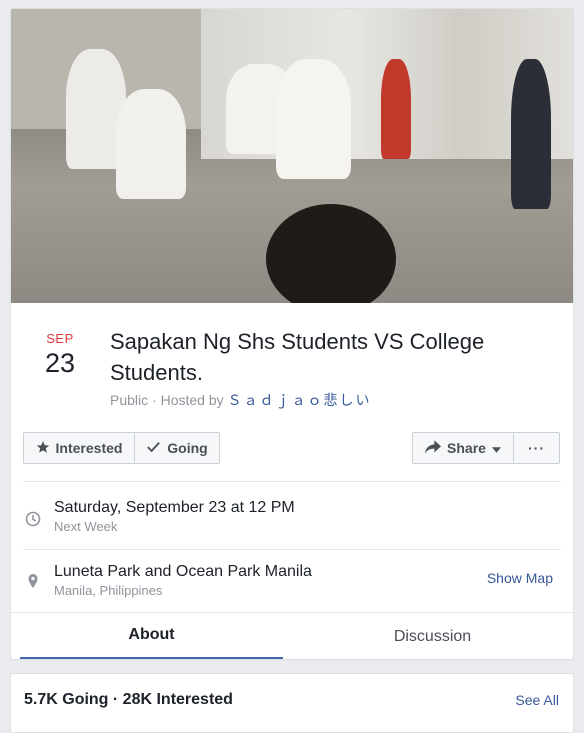  Describe the element at coordinates (183, 572) in the screenshot. I see `event-location: Luneta Park and Ocean Park Manila` at that location.